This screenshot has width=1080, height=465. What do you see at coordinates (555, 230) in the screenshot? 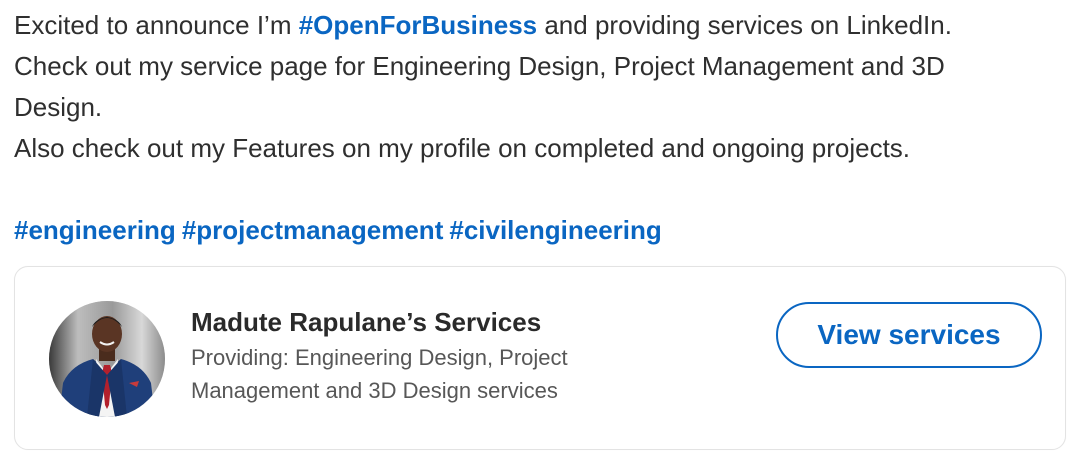
I see `hashtag-civilengineering-link: #civilengineering` at bounding box center [555, 230].